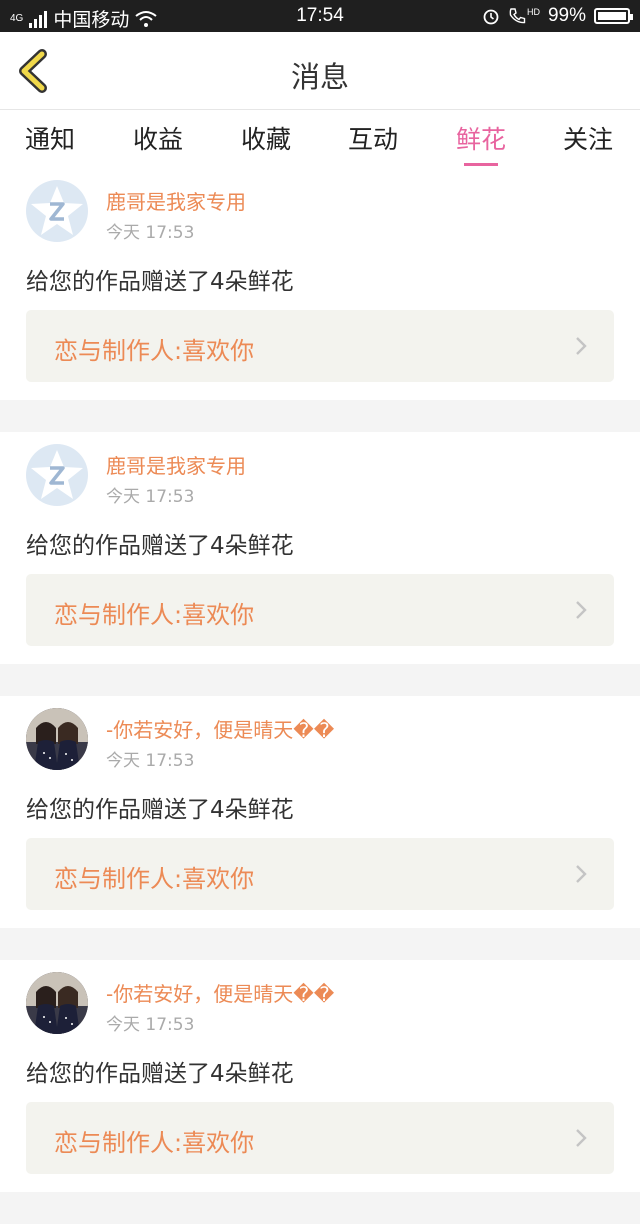 Image resolution: width=640 pixels, height=1224 pixels. I want to click on tab-bar: 通知 收益 收藏 互动 鲜花 关注, so click(320, 139).